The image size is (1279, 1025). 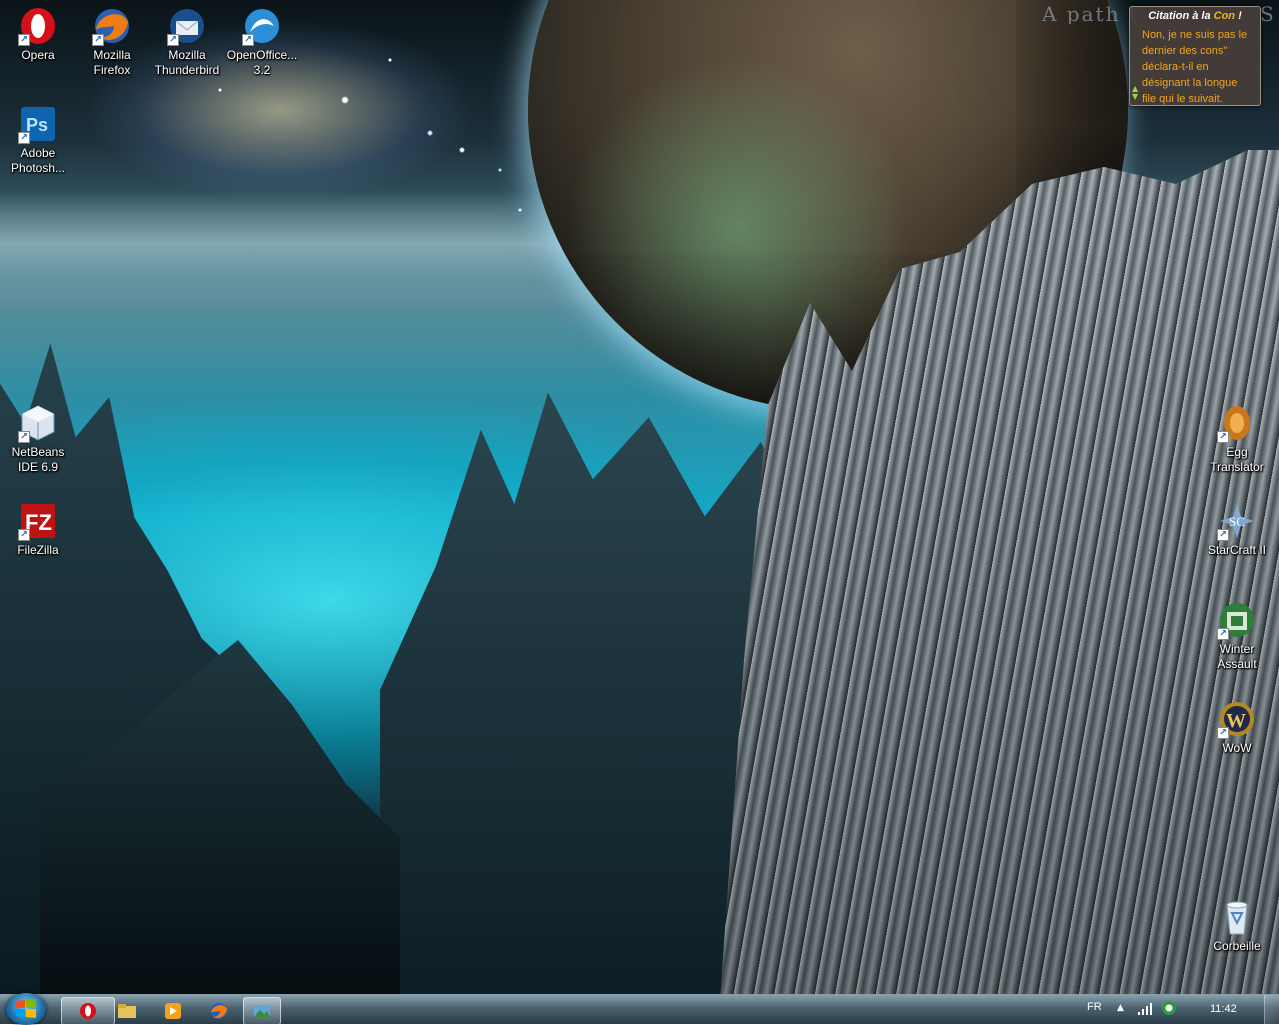 What do you see at coordinates (38, 26) in the screenshot?
I see `opera-icon: ↗` at bounding box center [38, 26].